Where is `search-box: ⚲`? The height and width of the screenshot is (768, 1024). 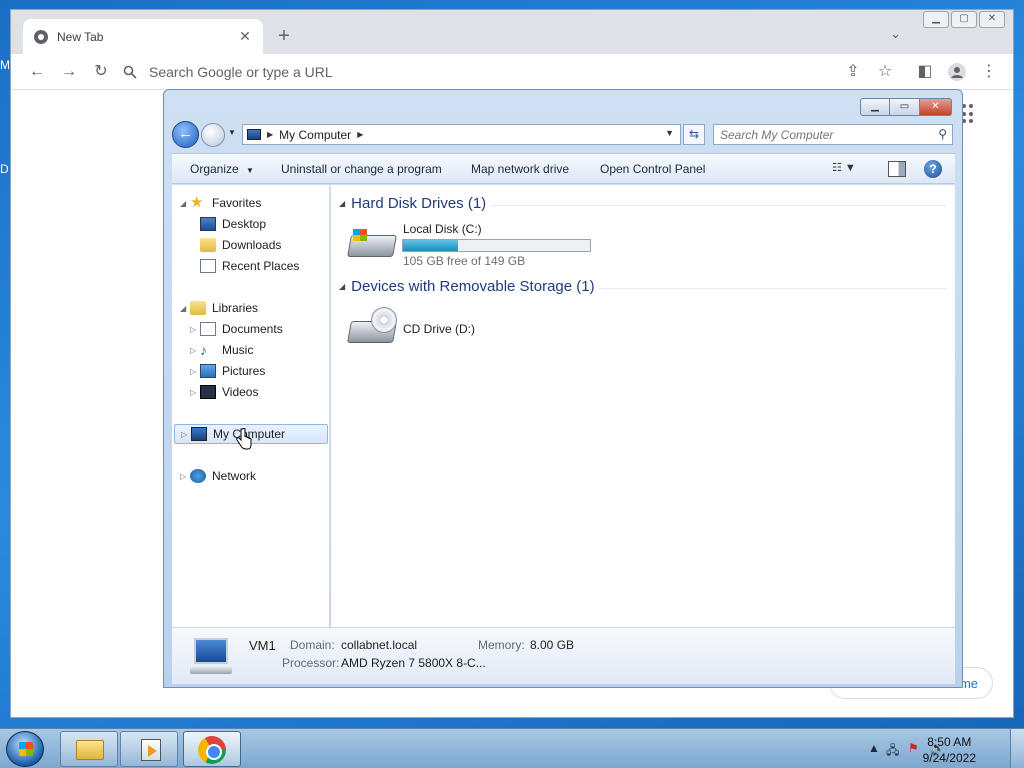
search-box: ⚲ is located at coordinates (833, 134).